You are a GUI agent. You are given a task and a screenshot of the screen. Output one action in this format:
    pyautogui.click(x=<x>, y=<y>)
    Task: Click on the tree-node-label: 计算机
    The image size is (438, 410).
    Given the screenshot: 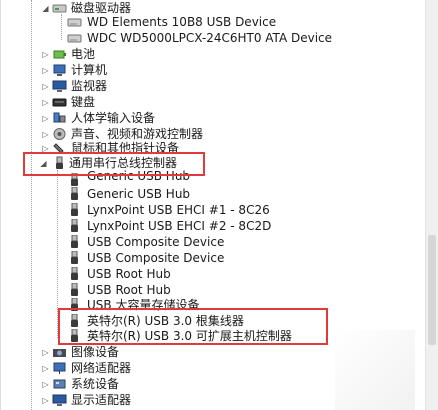 What is the action you would take?
    pyautogui.click(x=89, y=70)
    